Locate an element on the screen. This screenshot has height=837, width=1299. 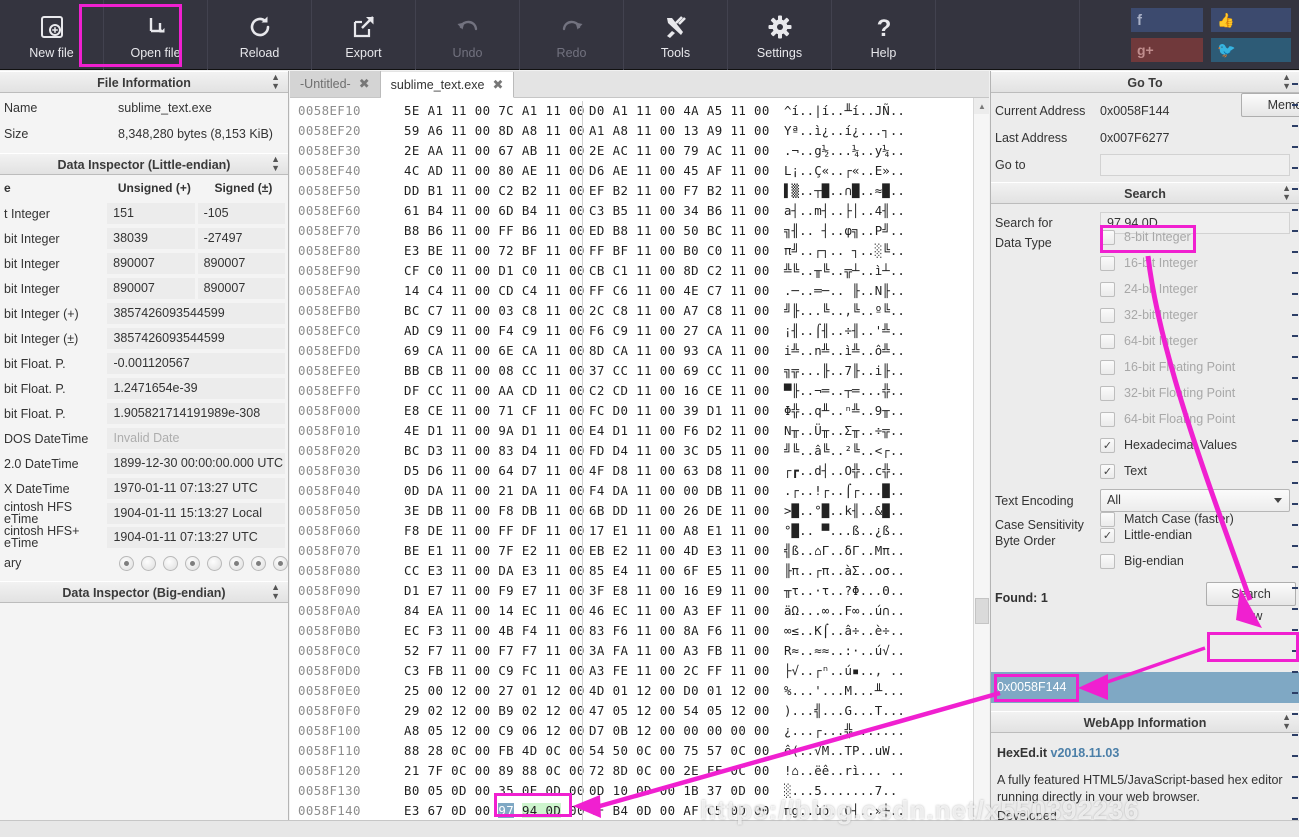
hex-bytes-group-2: 83 F6 11 00 8A F6 11 00 is located at coordinates (678, 631).